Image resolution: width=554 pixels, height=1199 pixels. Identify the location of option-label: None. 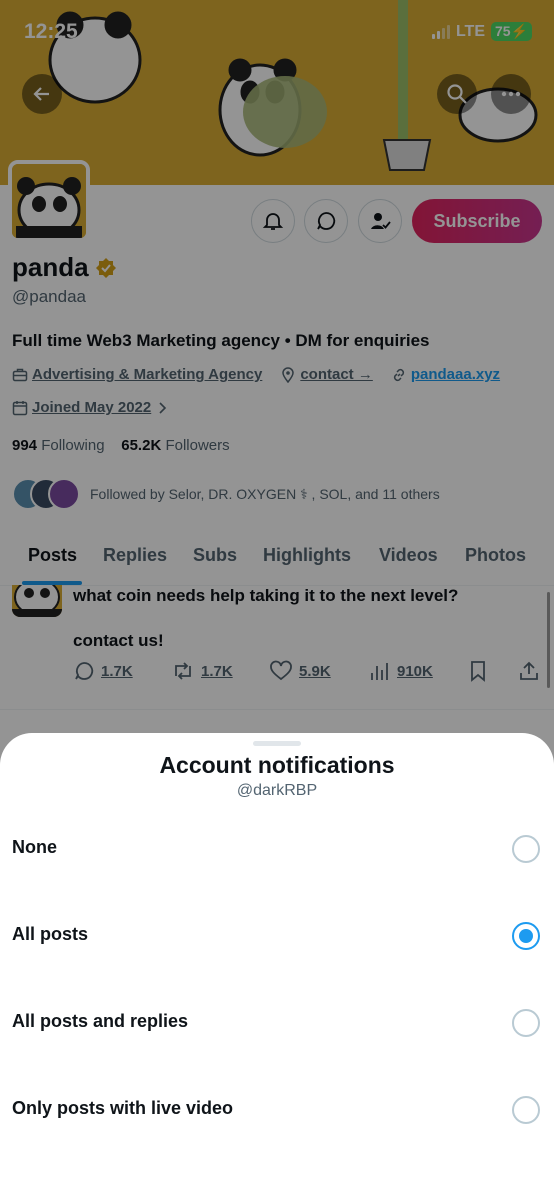
(34, 847).